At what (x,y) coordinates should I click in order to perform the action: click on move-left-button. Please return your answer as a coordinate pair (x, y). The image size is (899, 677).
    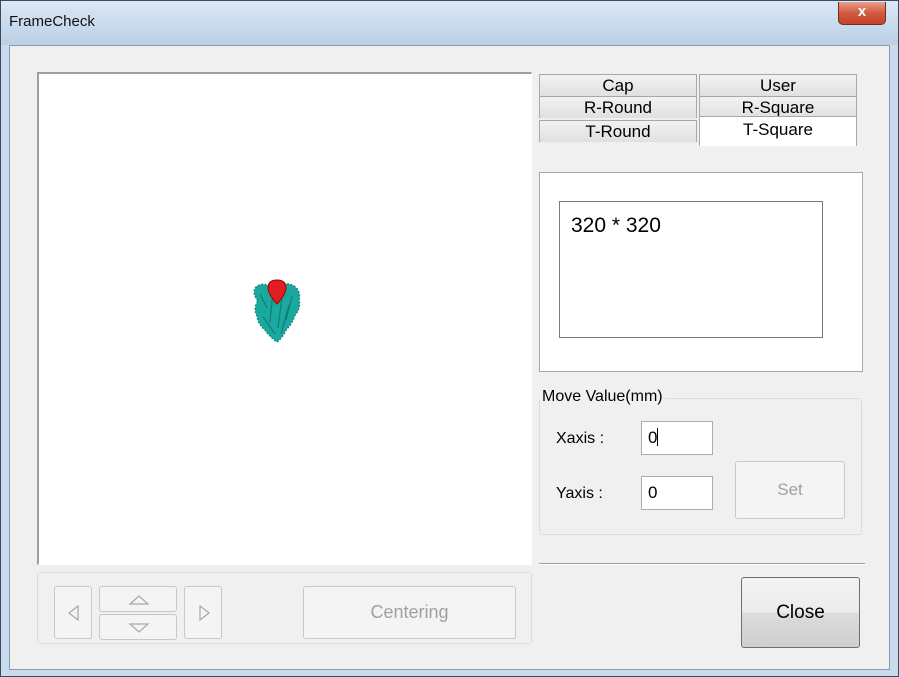
    Looking at the image, I should click on (73, 612).